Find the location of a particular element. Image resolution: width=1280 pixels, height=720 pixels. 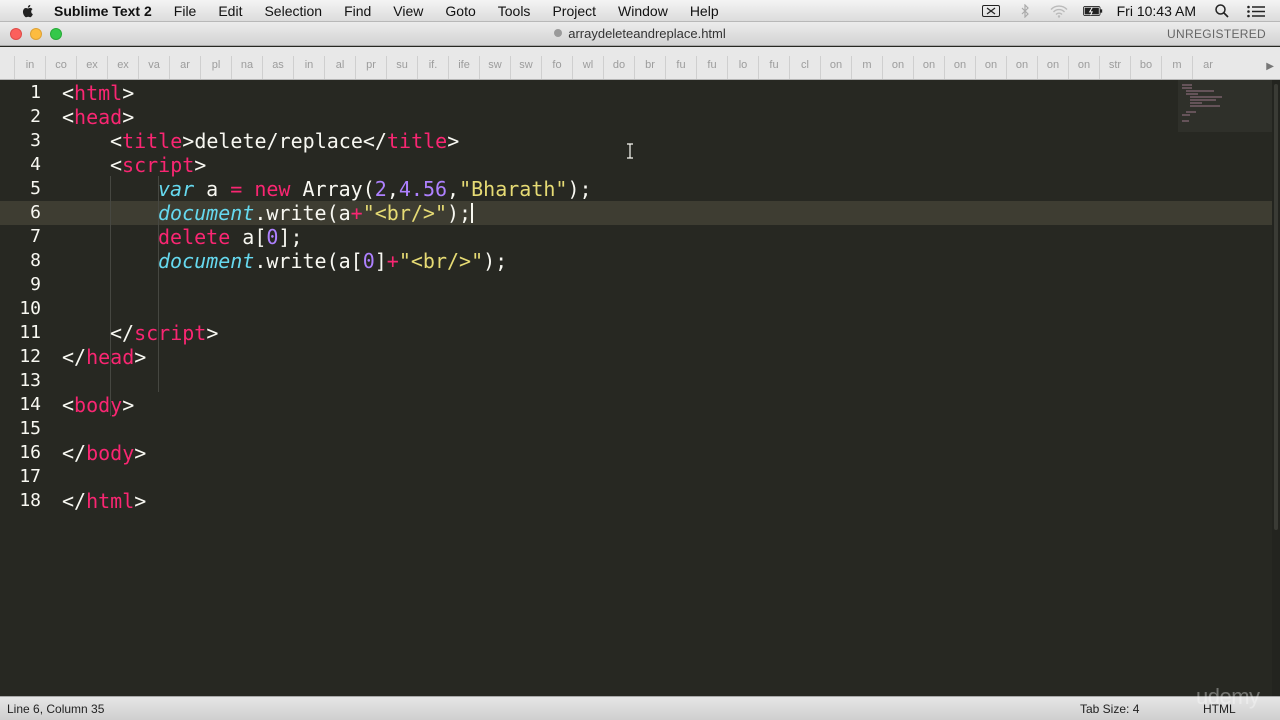

file-tab: do is located at coordinates (618, 67).